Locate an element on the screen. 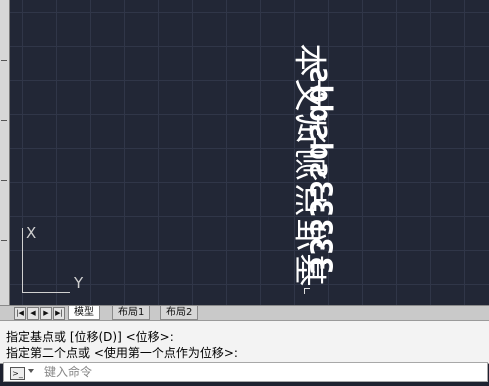 Image resolution: width=489 pixels, height=386 pixels. drawn-text-latin: 33333sdsdds is located at coordinates (319, 170).